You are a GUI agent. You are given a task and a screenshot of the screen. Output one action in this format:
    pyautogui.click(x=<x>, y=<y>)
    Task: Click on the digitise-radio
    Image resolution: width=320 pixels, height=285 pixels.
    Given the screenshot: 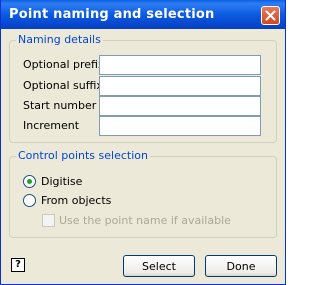 What is the action you would take?
    pyautogui.click(x=29, y=181)
    